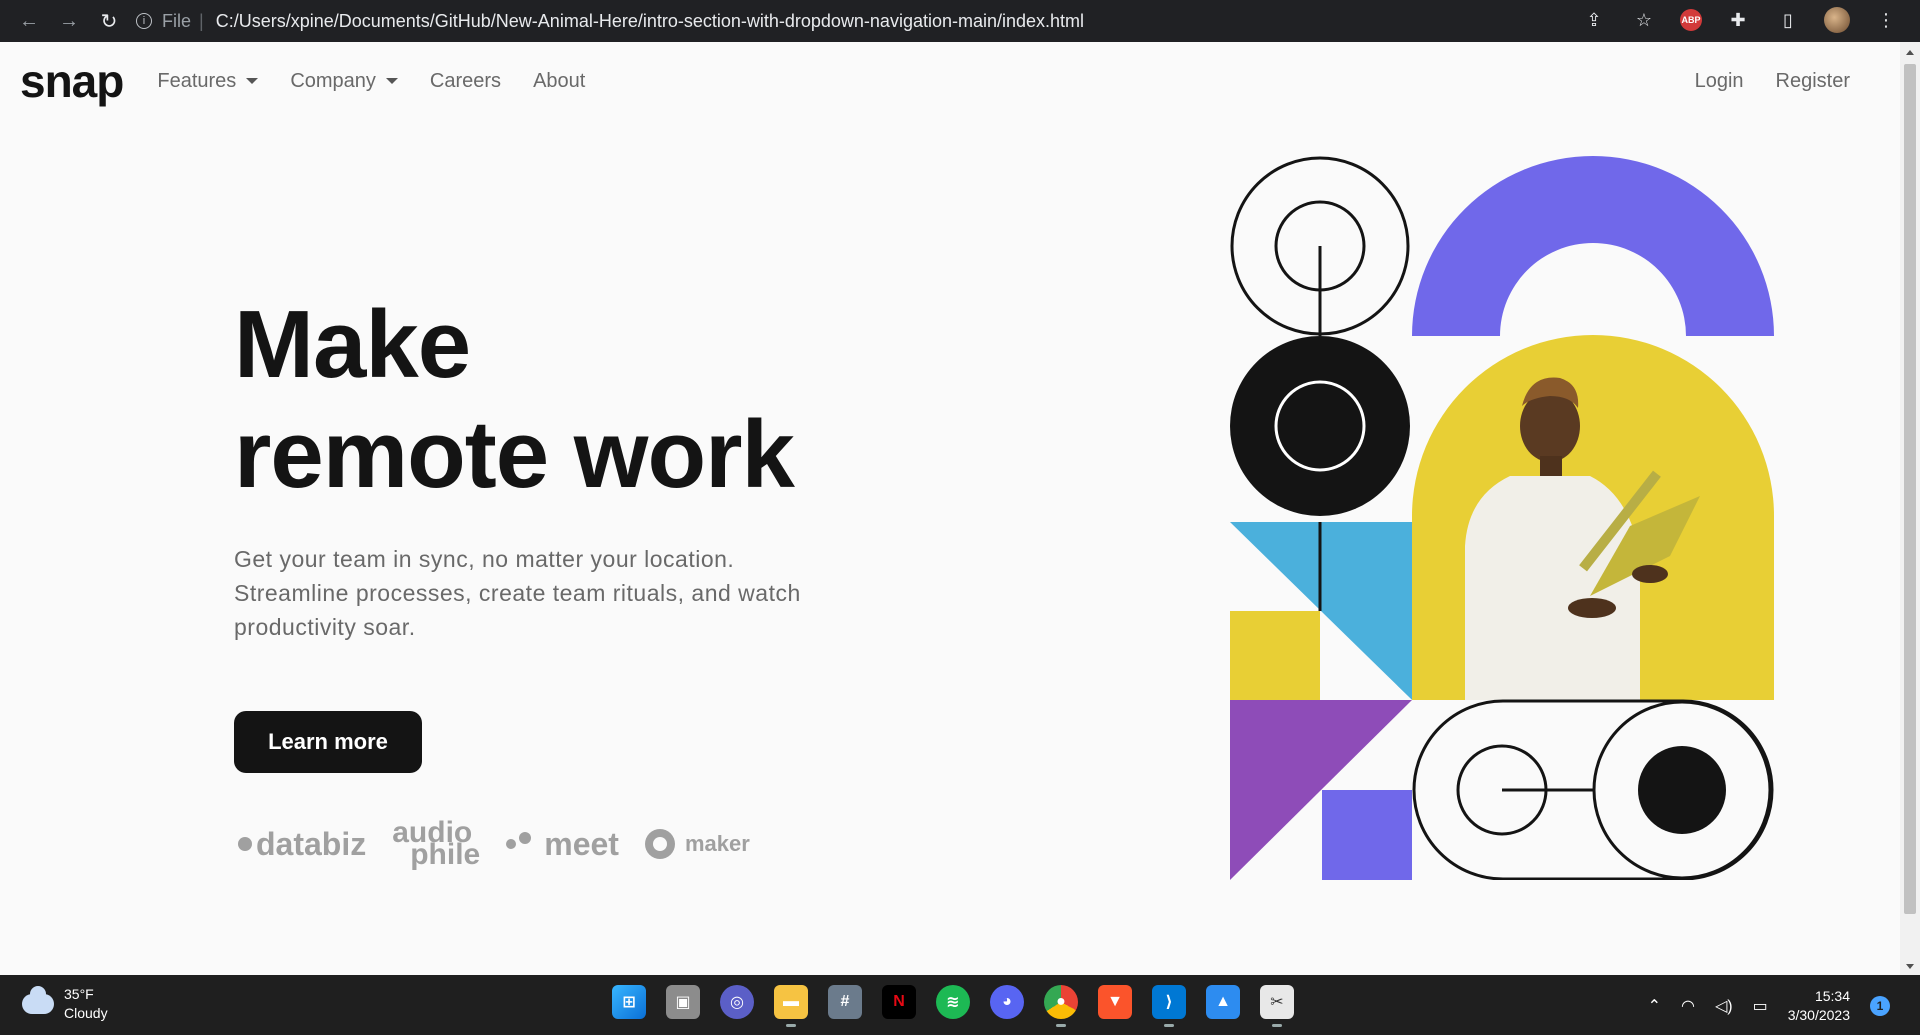 This screenshot has width=1920, height=1035. What do you see at coordinates (1593, 789) in the screenshot?
I see `pill-outline-shapes` at bounding box center [1593, 789].